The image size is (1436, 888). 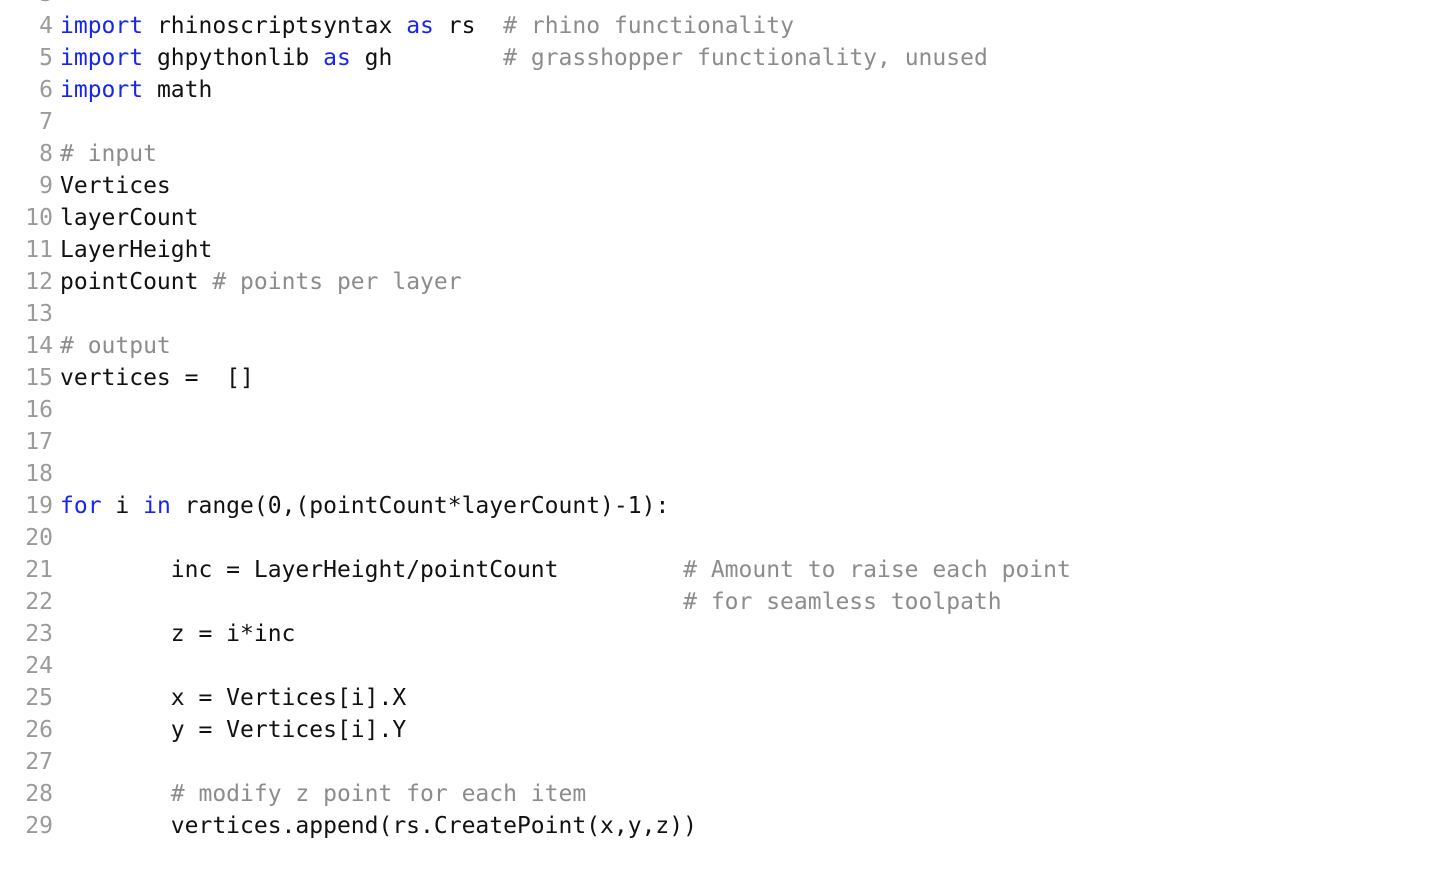 I want to click on code-line: 26 y = Vertices[i].Y, so click(x=718, y=730).